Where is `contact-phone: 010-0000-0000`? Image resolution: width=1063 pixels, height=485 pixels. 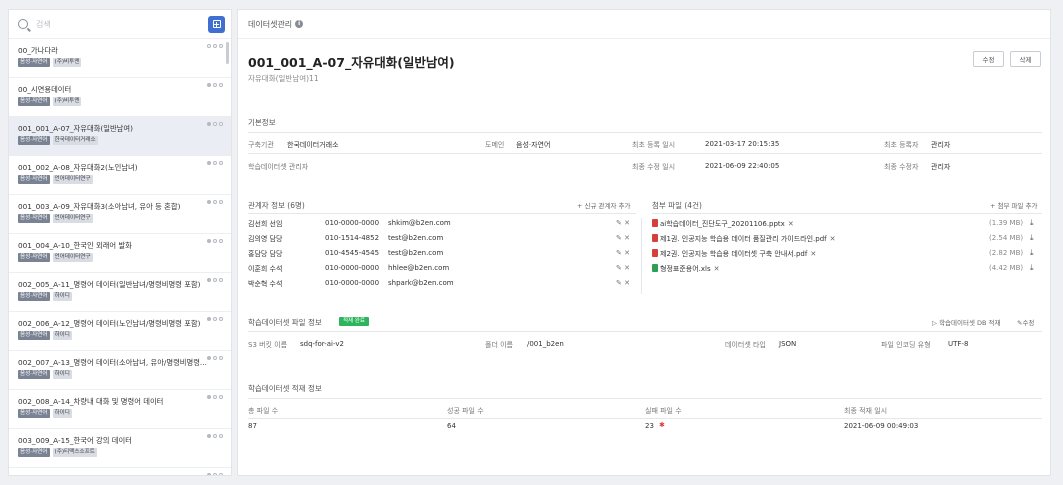
contact-phone: 010-0000-0000 is located at coordinates (352, 268).